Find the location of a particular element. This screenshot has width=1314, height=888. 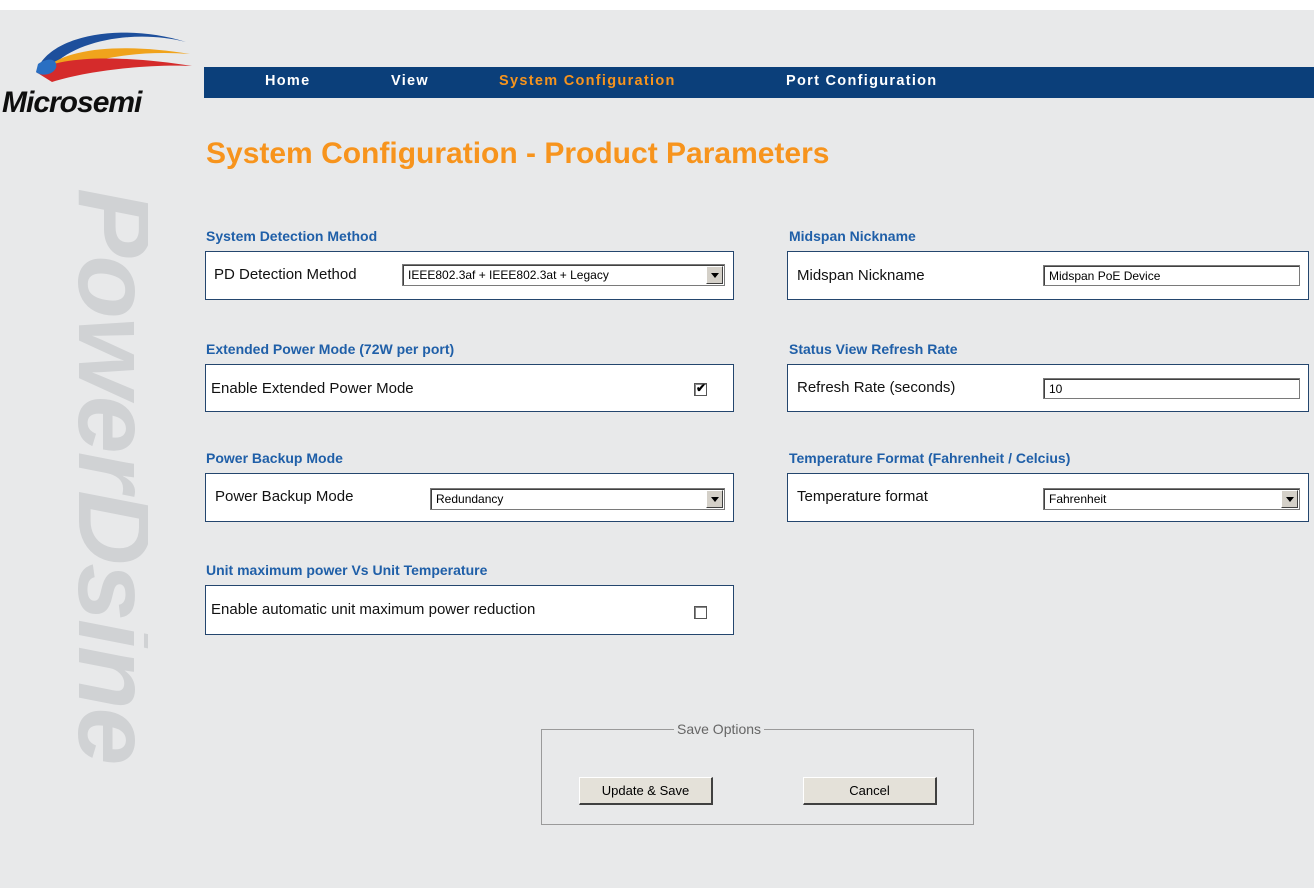

update-save-button: Update & Save is located at coordinates (646, 791).